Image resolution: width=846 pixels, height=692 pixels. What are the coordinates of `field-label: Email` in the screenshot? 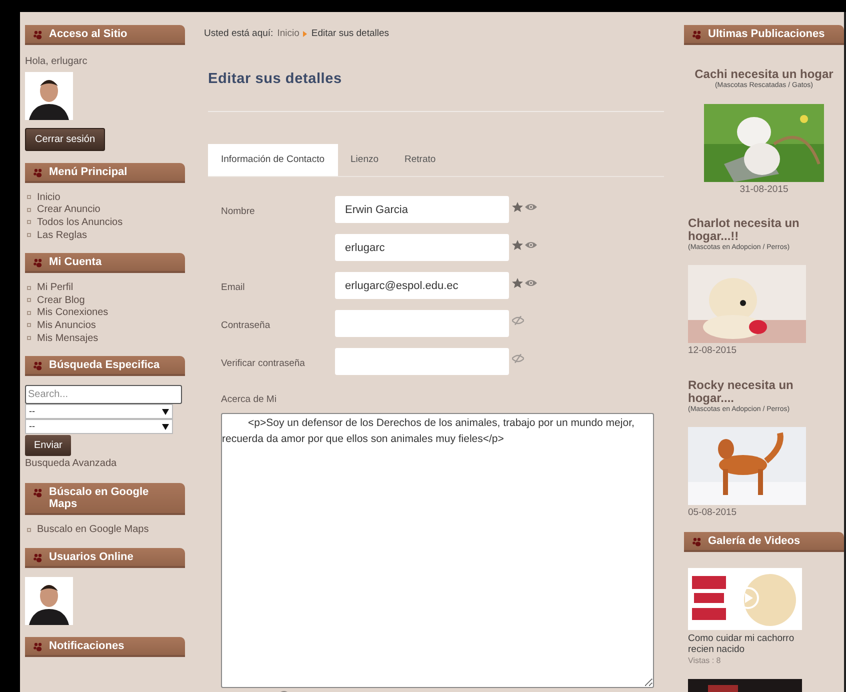 It's located at (233, 287).